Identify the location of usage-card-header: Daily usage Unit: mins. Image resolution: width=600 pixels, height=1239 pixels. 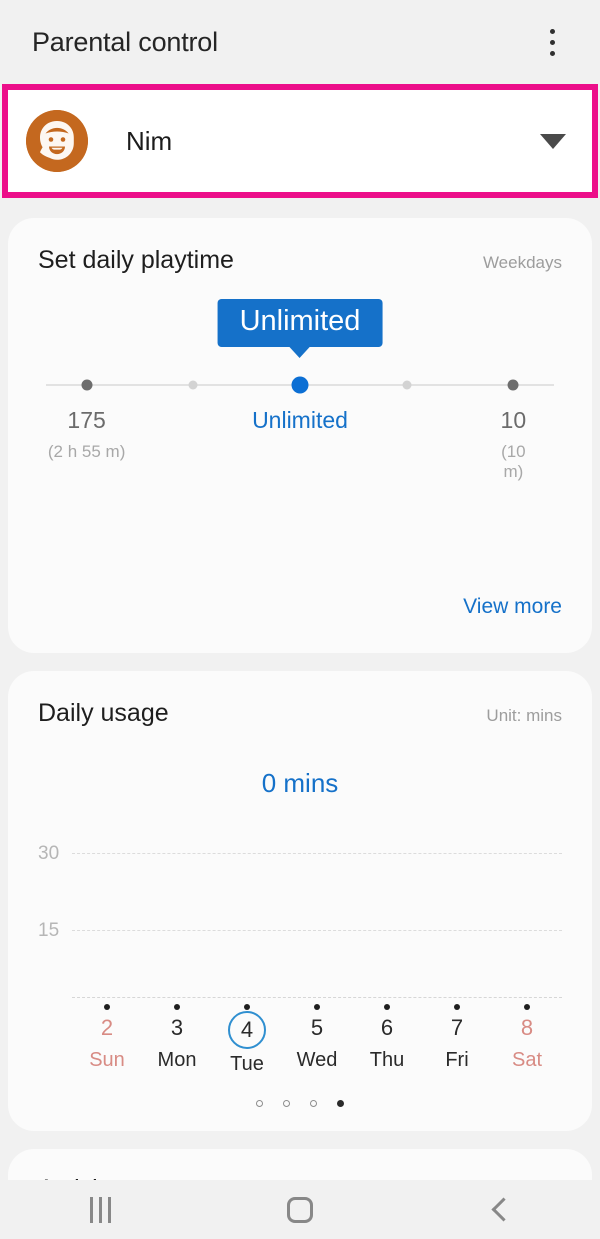
(300, 699).